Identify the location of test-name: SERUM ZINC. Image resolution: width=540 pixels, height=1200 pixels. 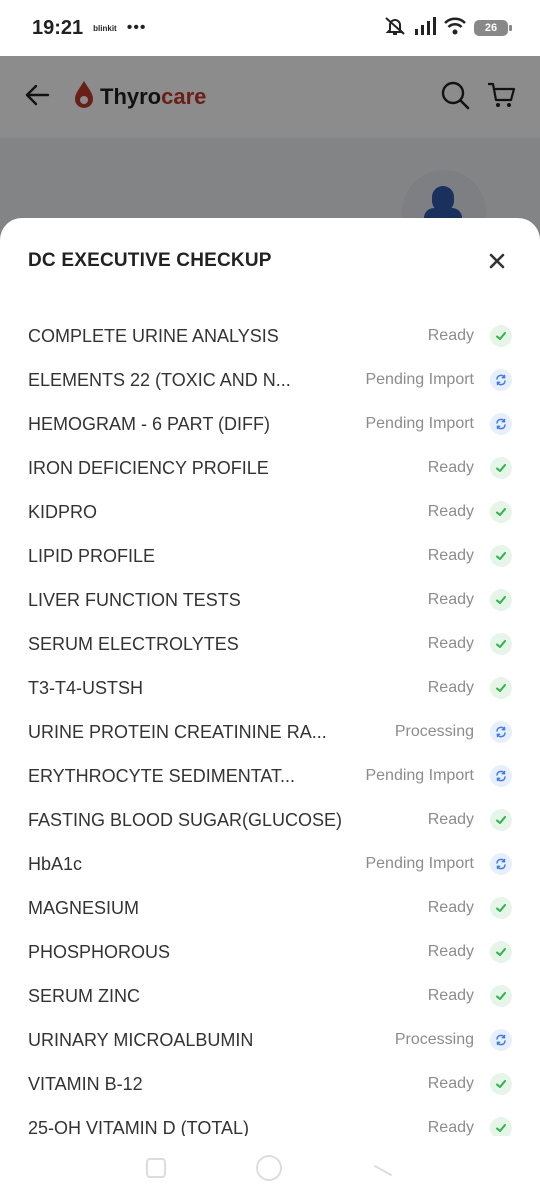
(84, 995).